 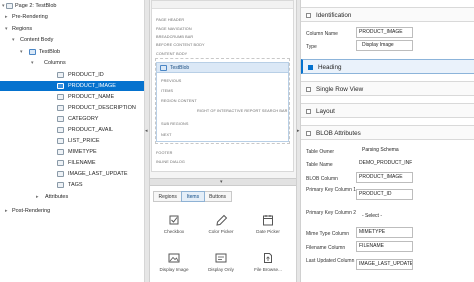 I want to click on section-blob-attributes: BLOB Attributes, so click(x=387, y=132).